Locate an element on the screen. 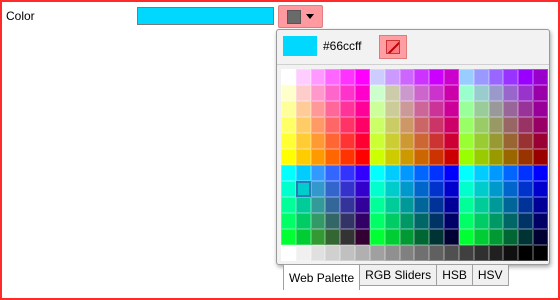 The height and width of the screenshot is (300, 560). color-value-swatch is located at coordinates (205, 16).